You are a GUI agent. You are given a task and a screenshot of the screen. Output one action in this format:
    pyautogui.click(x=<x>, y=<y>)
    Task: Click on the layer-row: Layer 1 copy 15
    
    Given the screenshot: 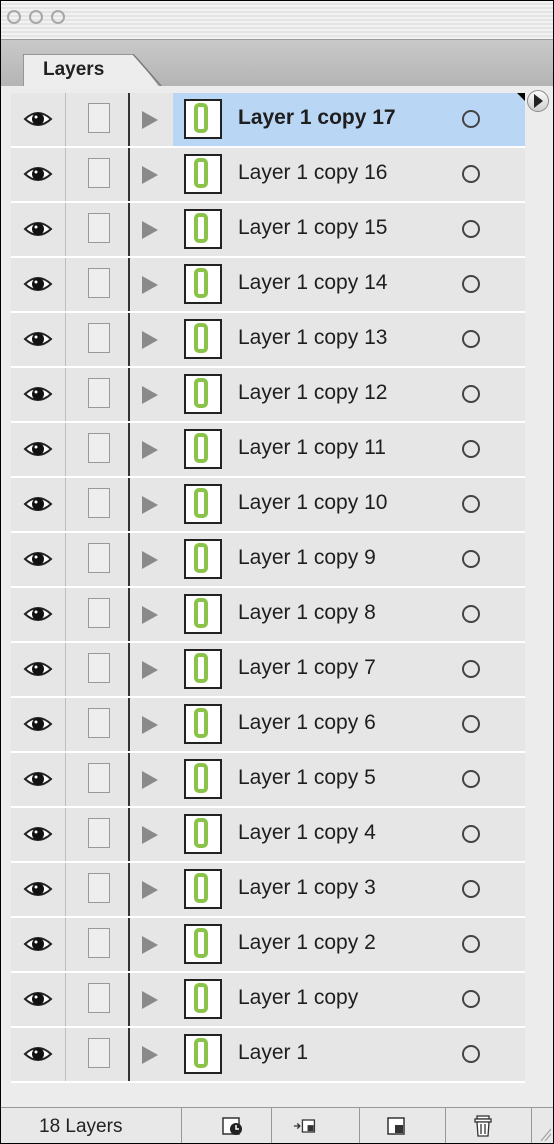 What is the action you would take?
    pyautogui.click(x=268, y=230)
    